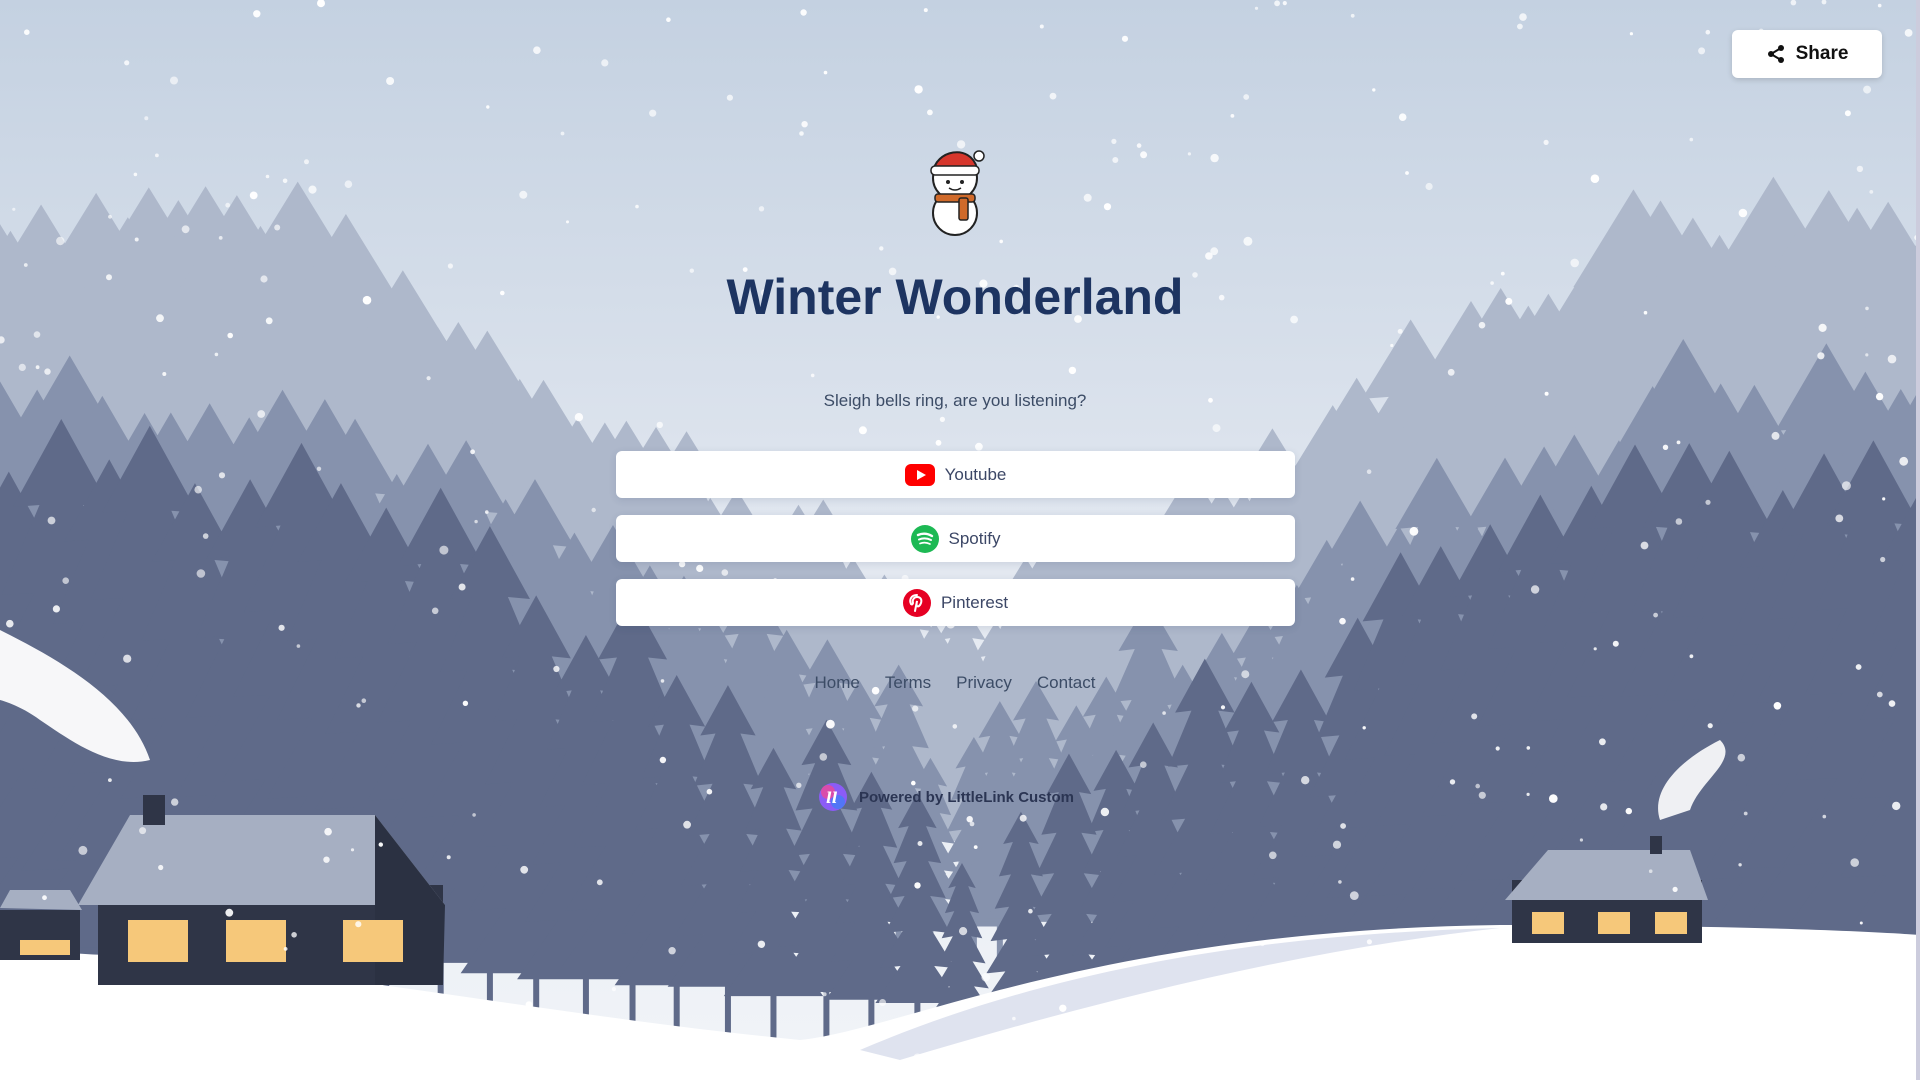 This screenshot has height=1080, width=1920. What do you see at coordinates (916, 602) in the screenshot?
I see `pinterest-icon` at bounding box center [916, 602].